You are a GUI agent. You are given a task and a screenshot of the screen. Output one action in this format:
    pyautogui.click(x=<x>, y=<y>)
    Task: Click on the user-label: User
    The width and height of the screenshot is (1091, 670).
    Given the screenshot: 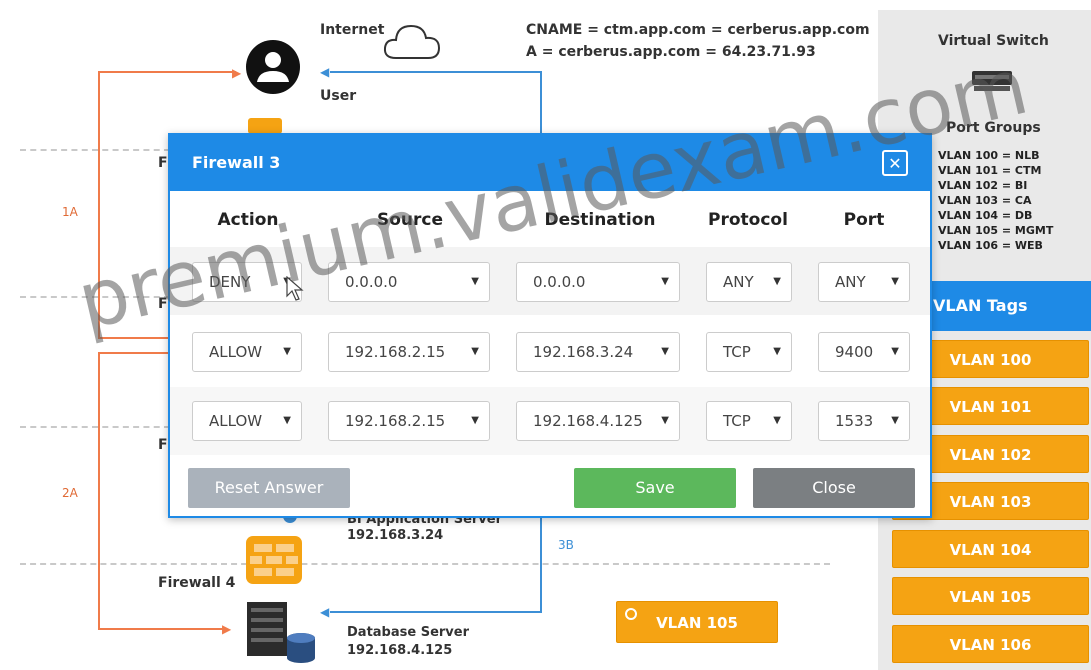 What is the action you would take?
    pyautogui.click(x=338, y=96)
    